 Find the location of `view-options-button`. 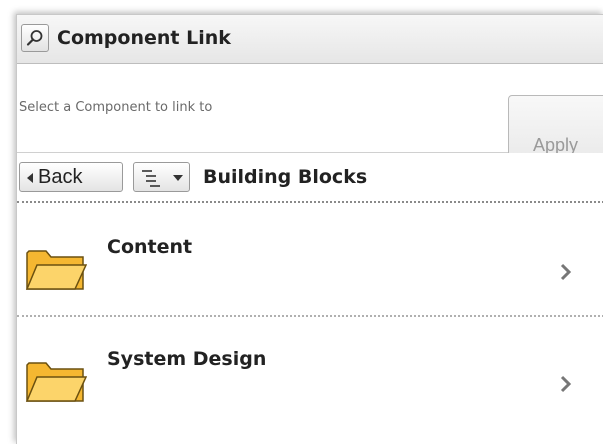

view-options-button is located at coordinates (161, 177).